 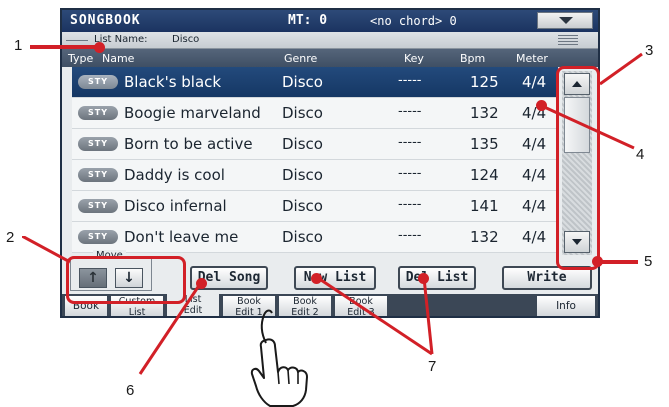 I want to click on title-bar: SONGBOOK MT: 0 <no chord> 0, so click(x=330, y=21).